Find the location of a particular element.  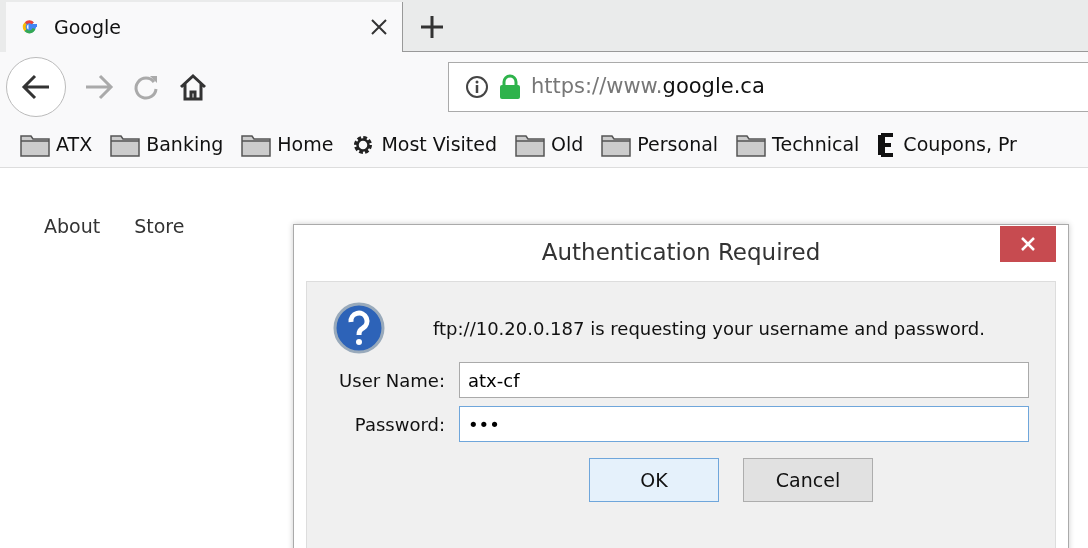

dialog-message: ftp://10.20.0.187 is requesting your username and password. is located at coordinates (709, 328).